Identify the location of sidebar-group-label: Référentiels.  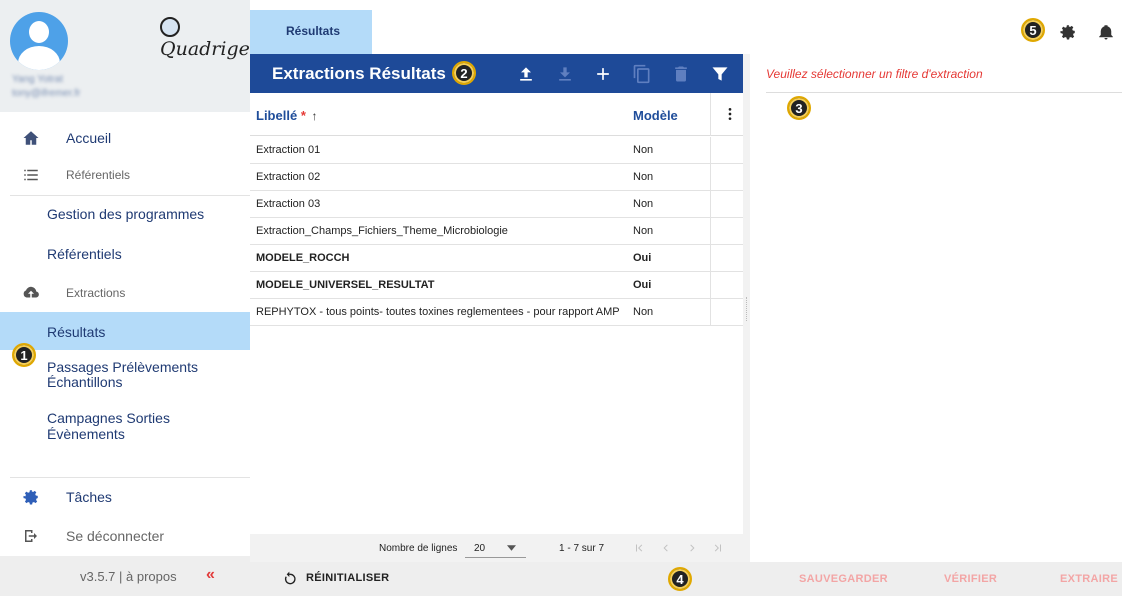
(98, 175).